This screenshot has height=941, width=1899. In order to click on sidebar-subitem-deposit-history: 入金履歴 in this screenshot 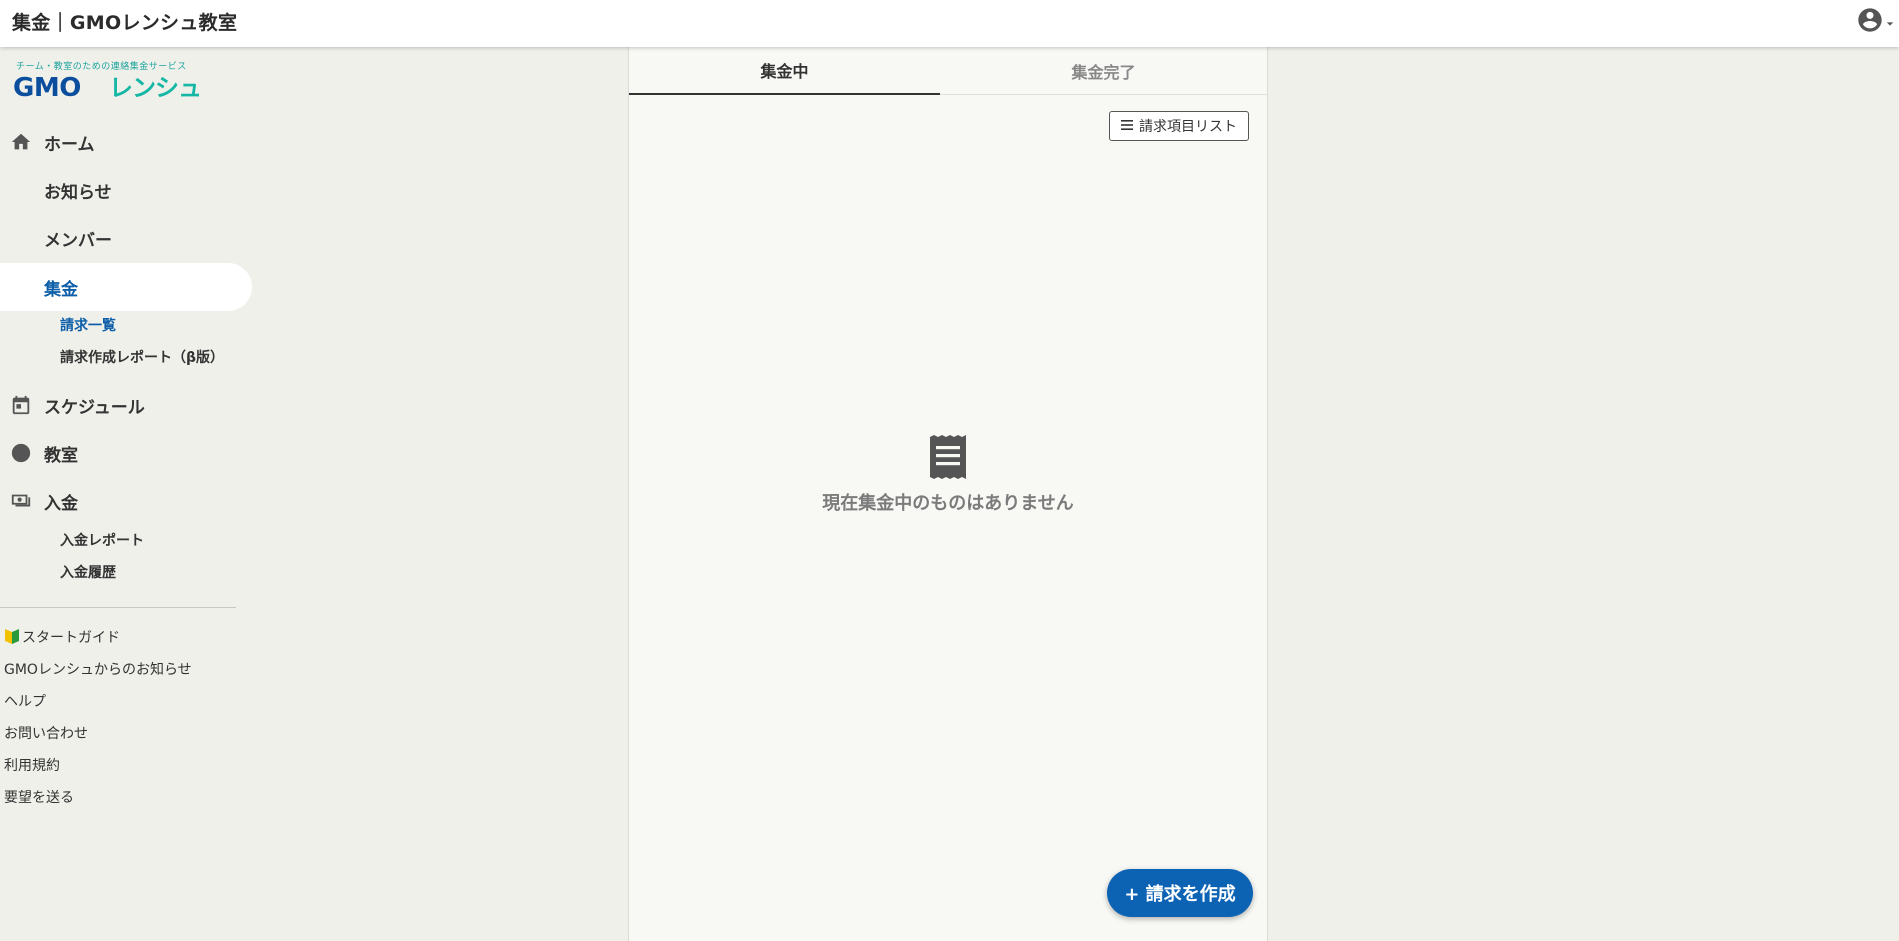, I will do `click(88, 573)`.